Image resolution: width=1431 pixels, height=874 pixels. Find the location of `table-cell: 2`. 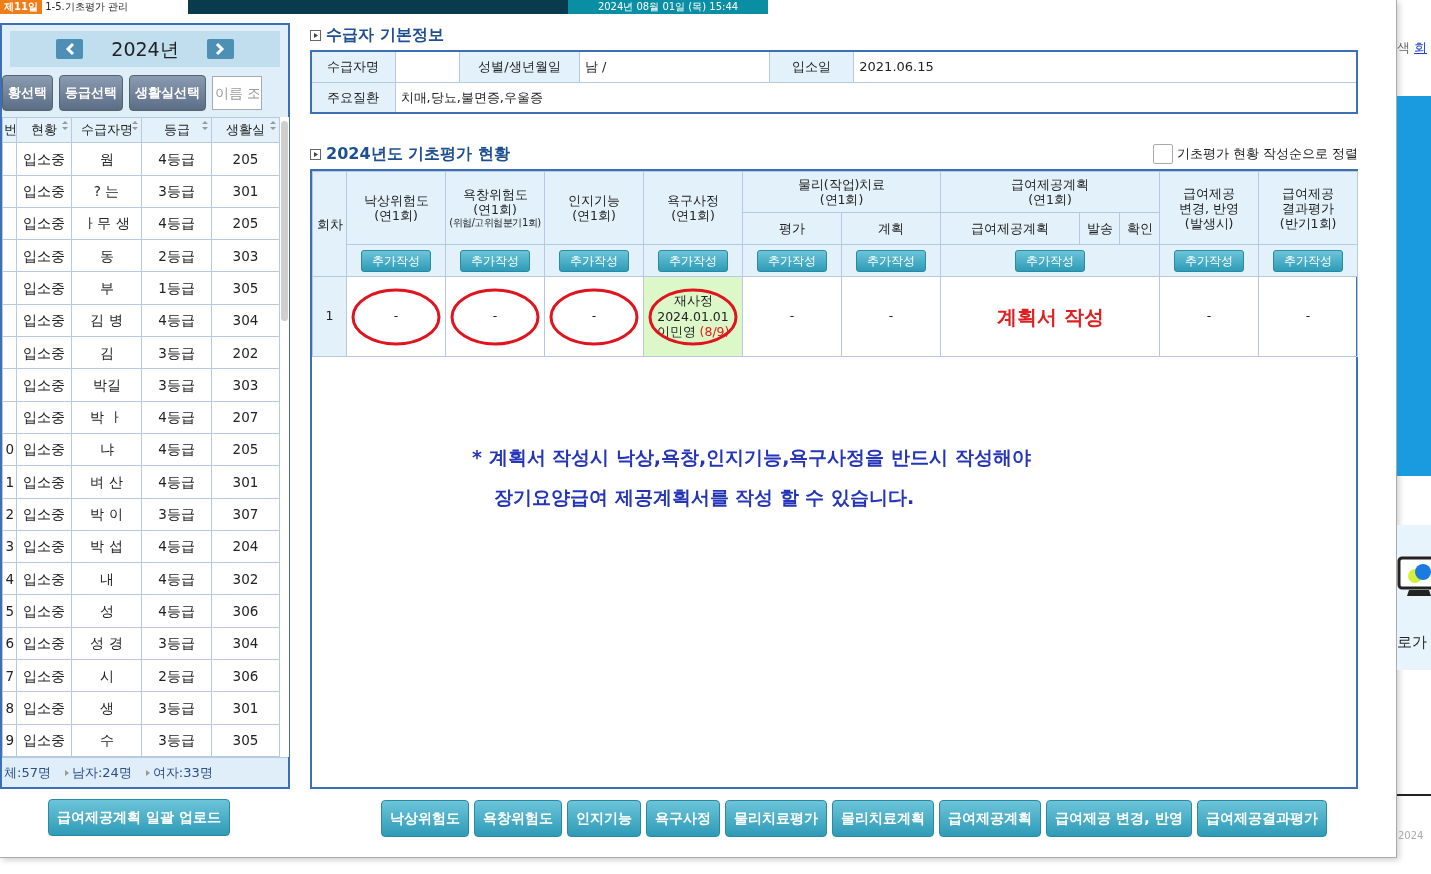

table-cell: 2 is located at coordinates (9, 514).